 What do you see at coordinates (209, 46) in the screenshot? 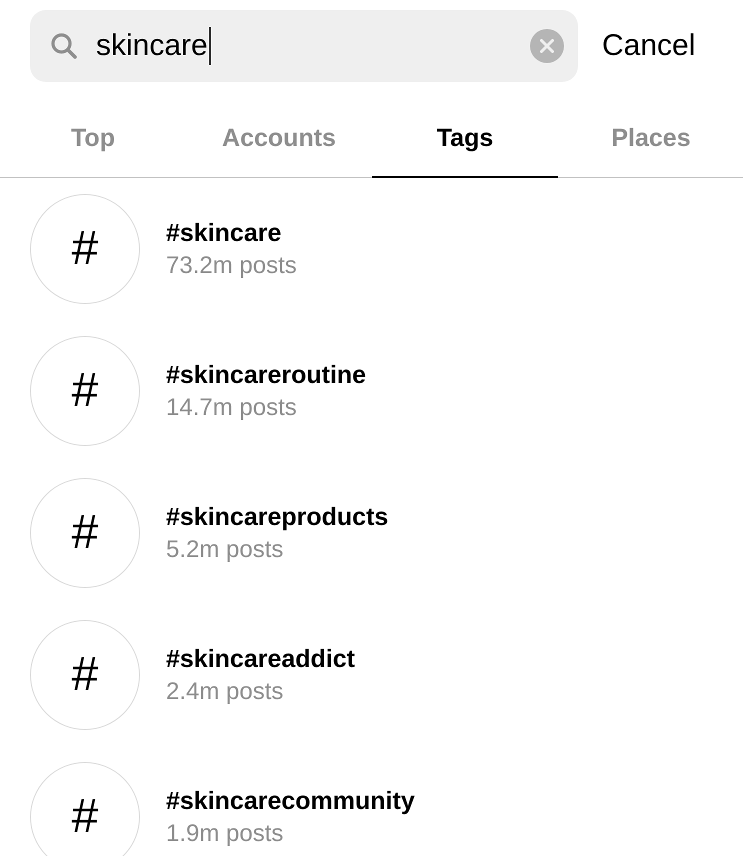
I see `text-cursor` at bounding box center [209, 46].